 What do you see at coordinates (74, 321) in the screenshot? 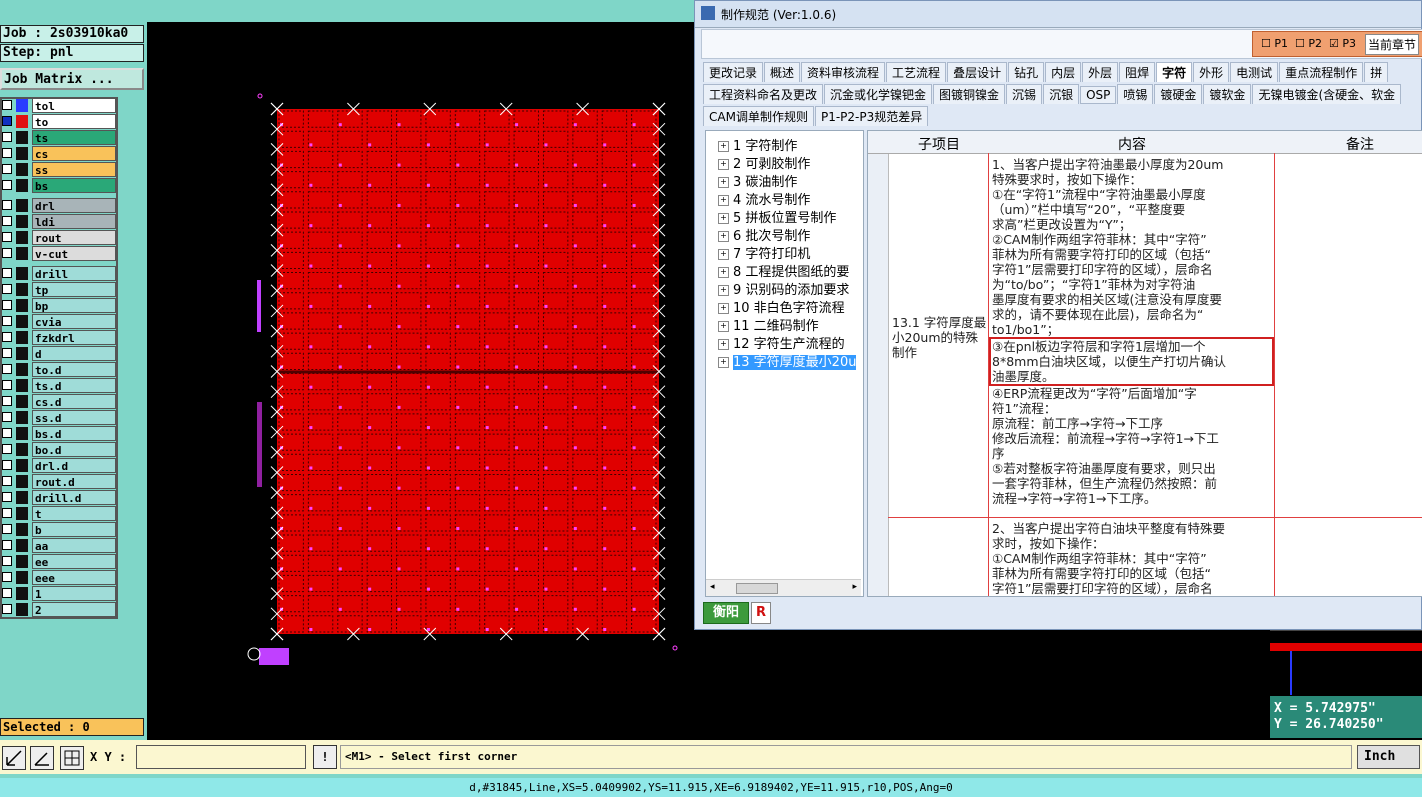
I see `layer-name: cvia` at bounding box center [74, 321].